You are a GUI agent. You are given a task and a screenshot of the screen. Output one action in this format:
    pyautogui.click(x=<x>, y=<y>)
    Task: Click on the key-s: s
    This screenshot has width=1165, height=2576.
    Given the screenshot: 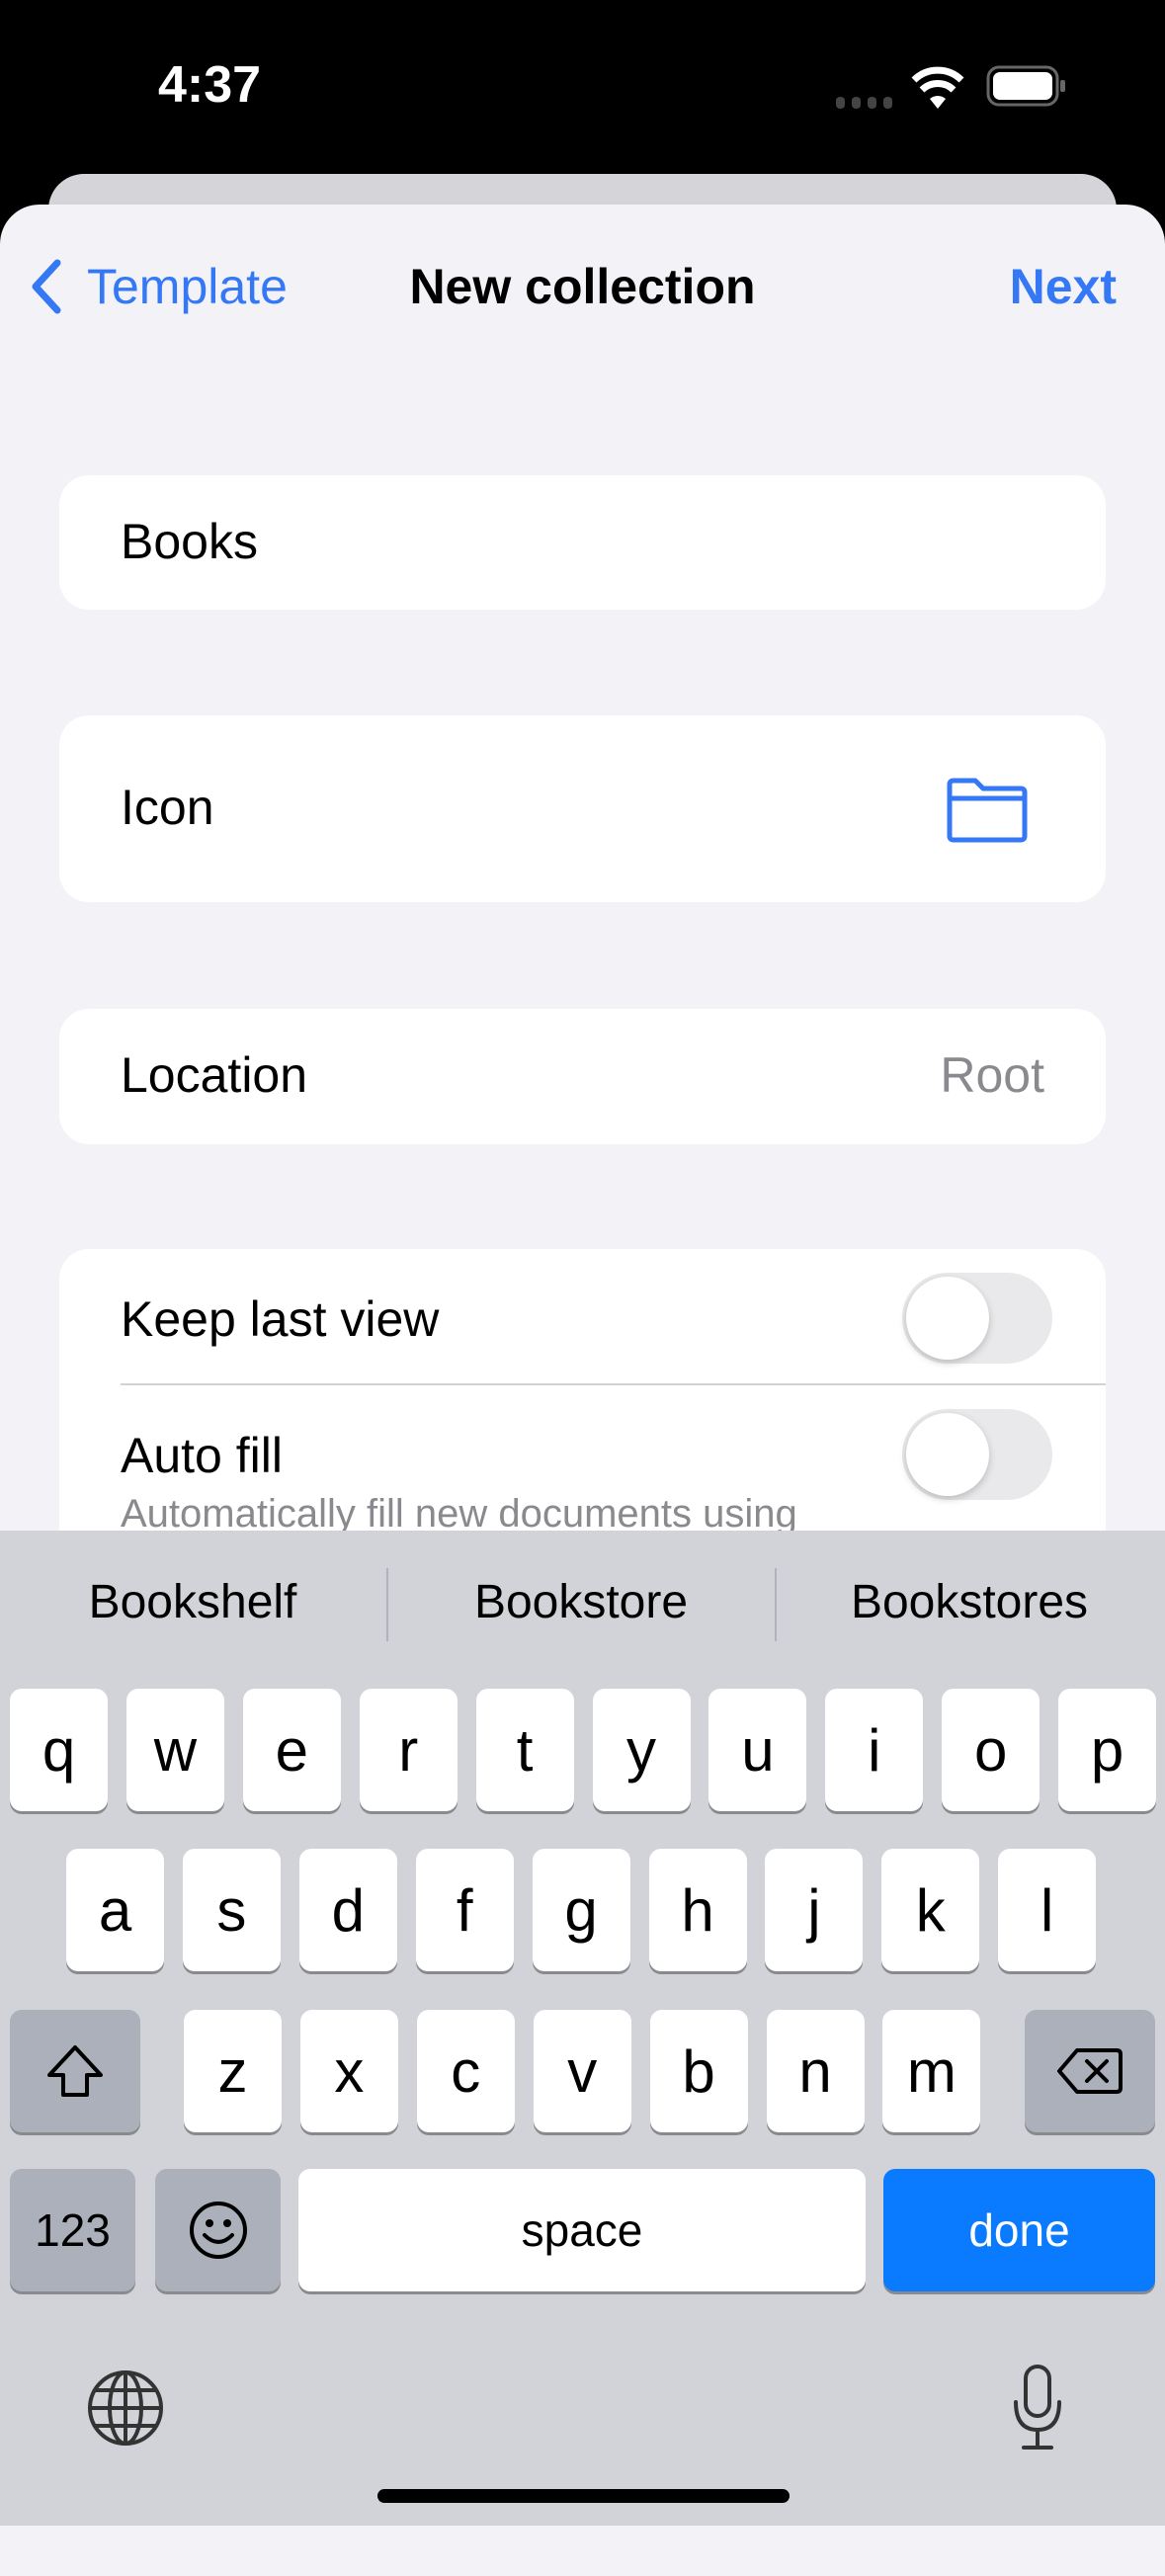 What is the action you would take?
    pyautogui.click(x=231, y=1910)
    